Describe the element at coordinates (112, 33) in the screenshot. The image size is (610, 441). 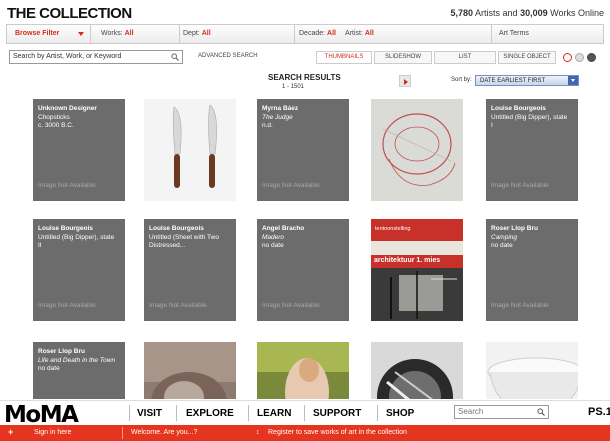
I see `filter-works-label: Works:` at that location.